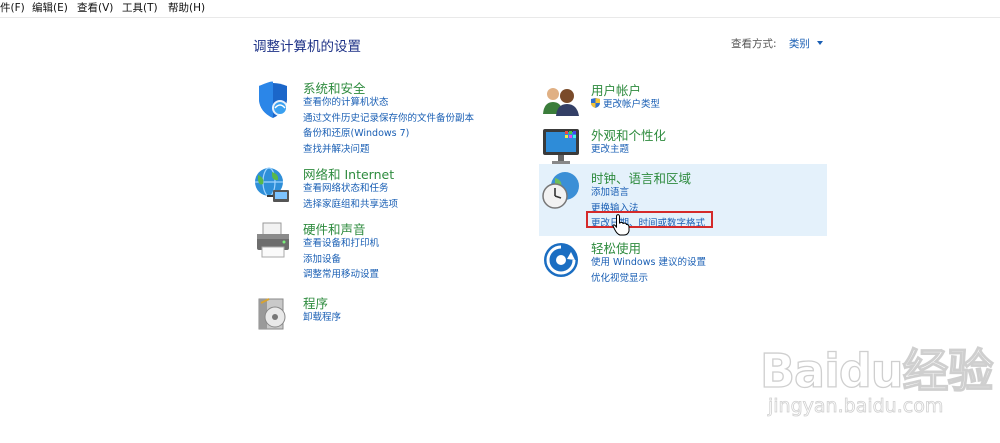 Image resolution: width=1000 pixels, height=443 pixels. I want to click on menu-edit: 编辑(E), so click(50, 8).